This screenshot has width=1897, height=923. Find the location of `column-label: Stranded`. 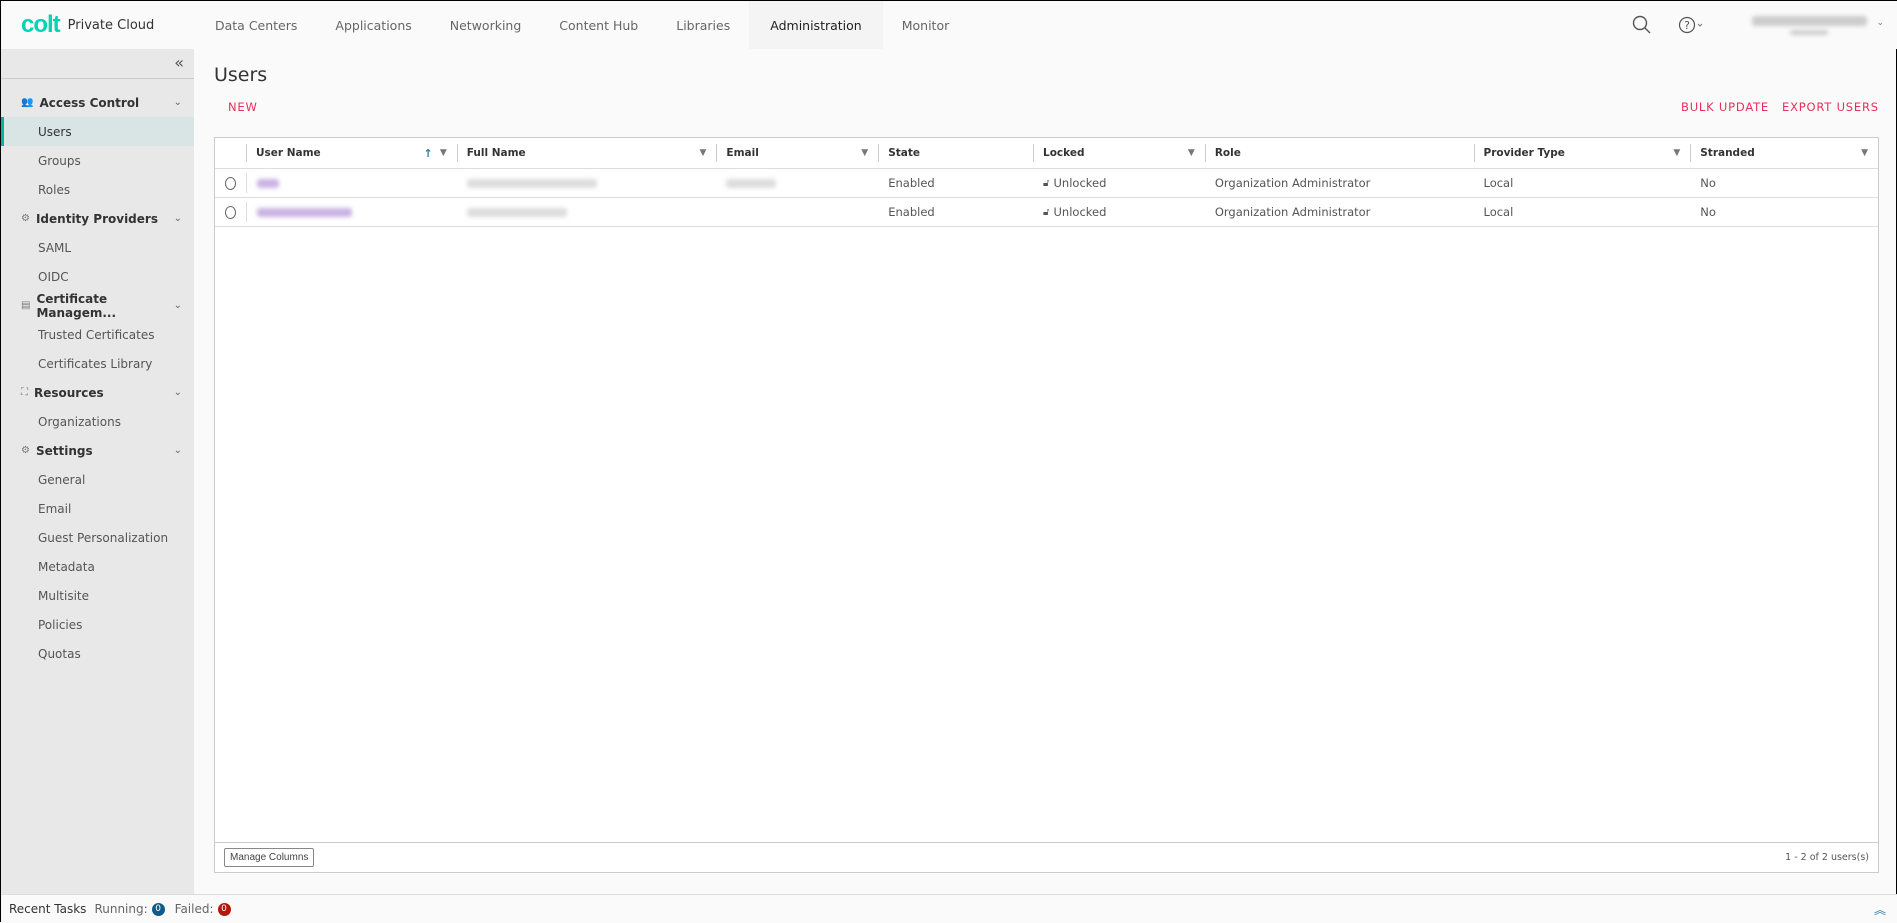

column-label: Stranded is located at coordinates (1727, 153).